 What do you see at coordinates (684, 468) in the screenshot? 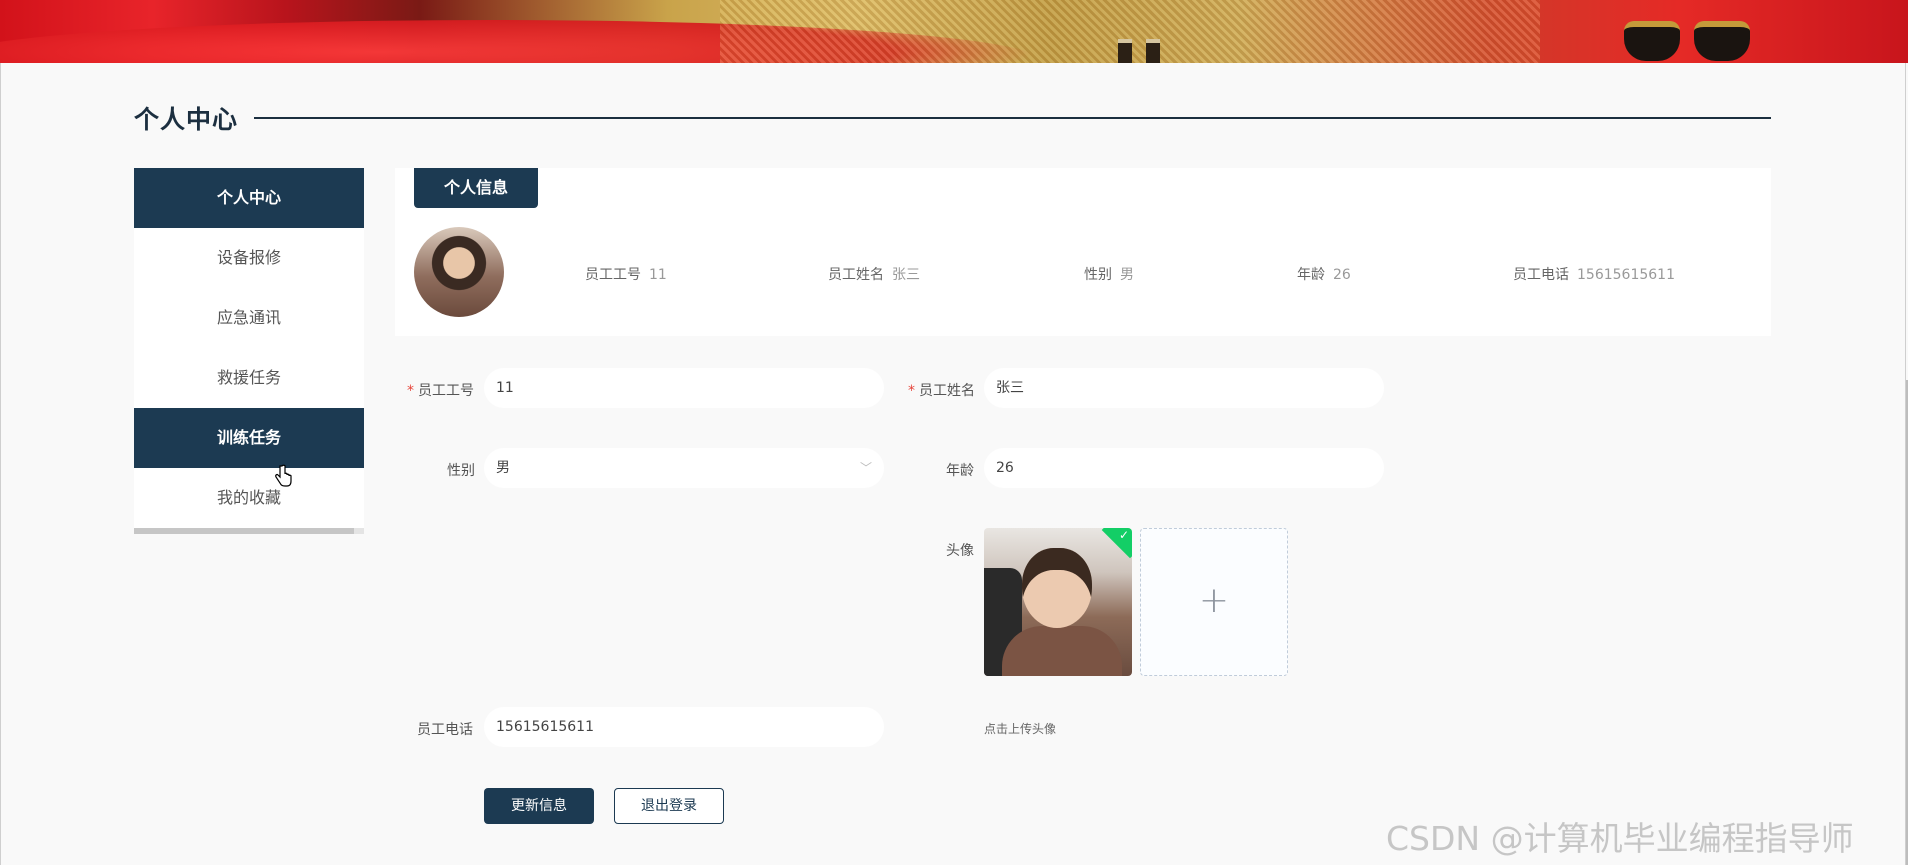
I see `gender-select: 男 ﹀` at bounding box center [684, 468].